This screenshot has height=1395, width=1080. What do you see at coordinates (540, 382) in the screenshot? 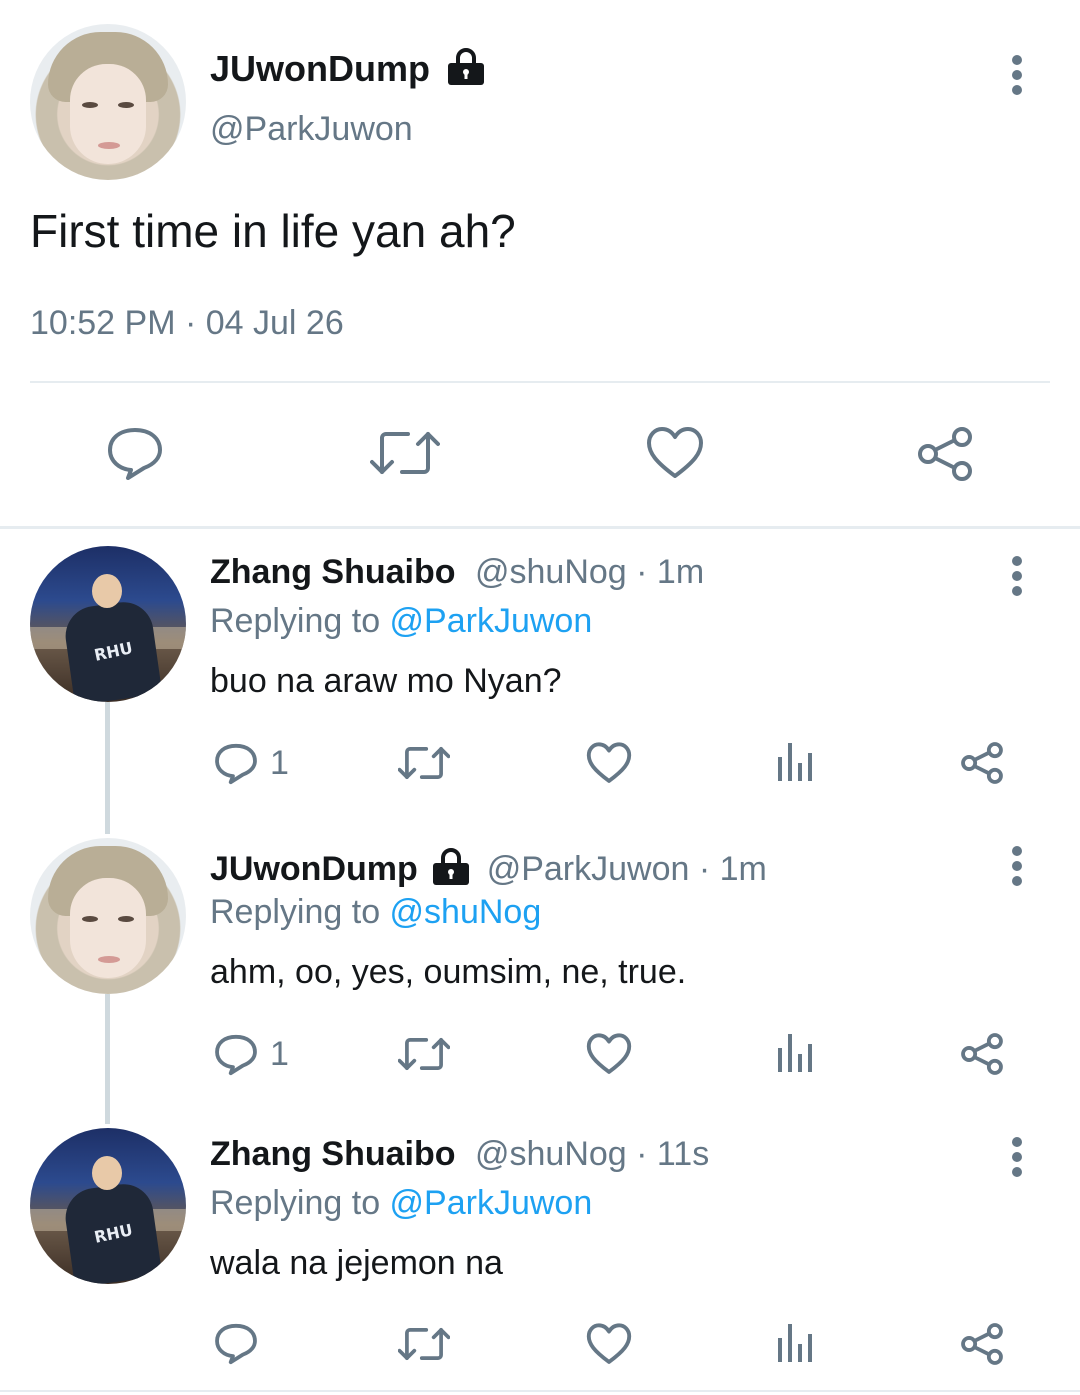
I see `divider` at bounding box center [540, 382].